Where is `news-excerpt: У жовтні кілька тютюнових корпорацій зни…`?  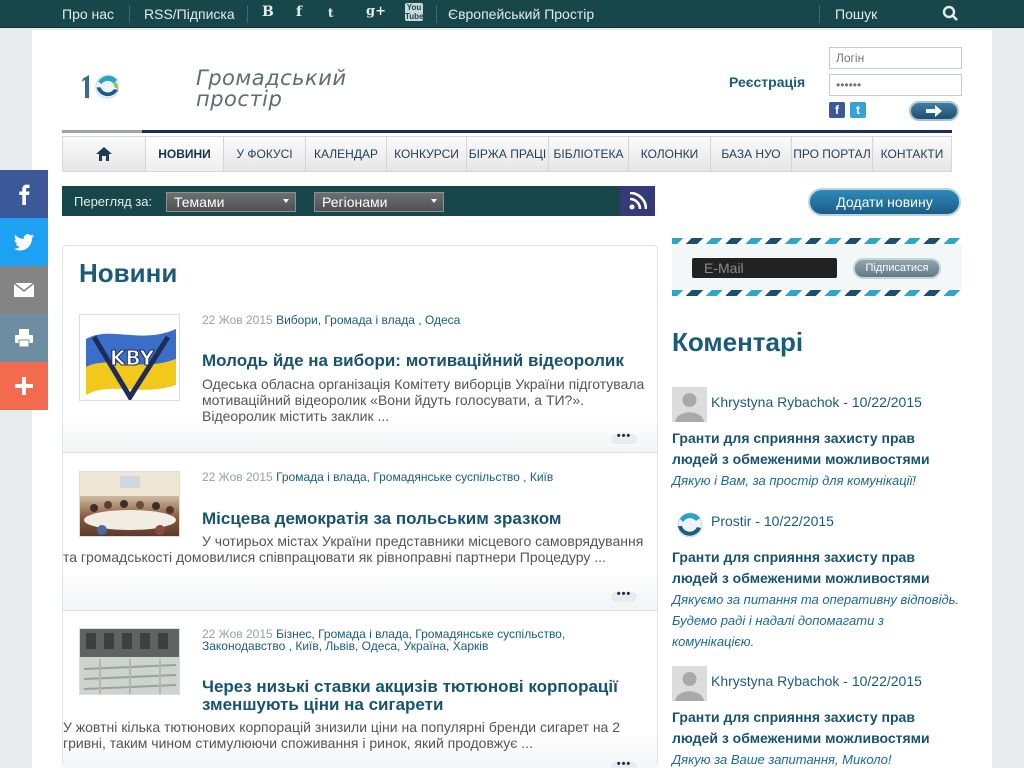
news-excerpt: У жовтні кілька тютюнових корпорацій зни… is located at coordinates (342, 735).